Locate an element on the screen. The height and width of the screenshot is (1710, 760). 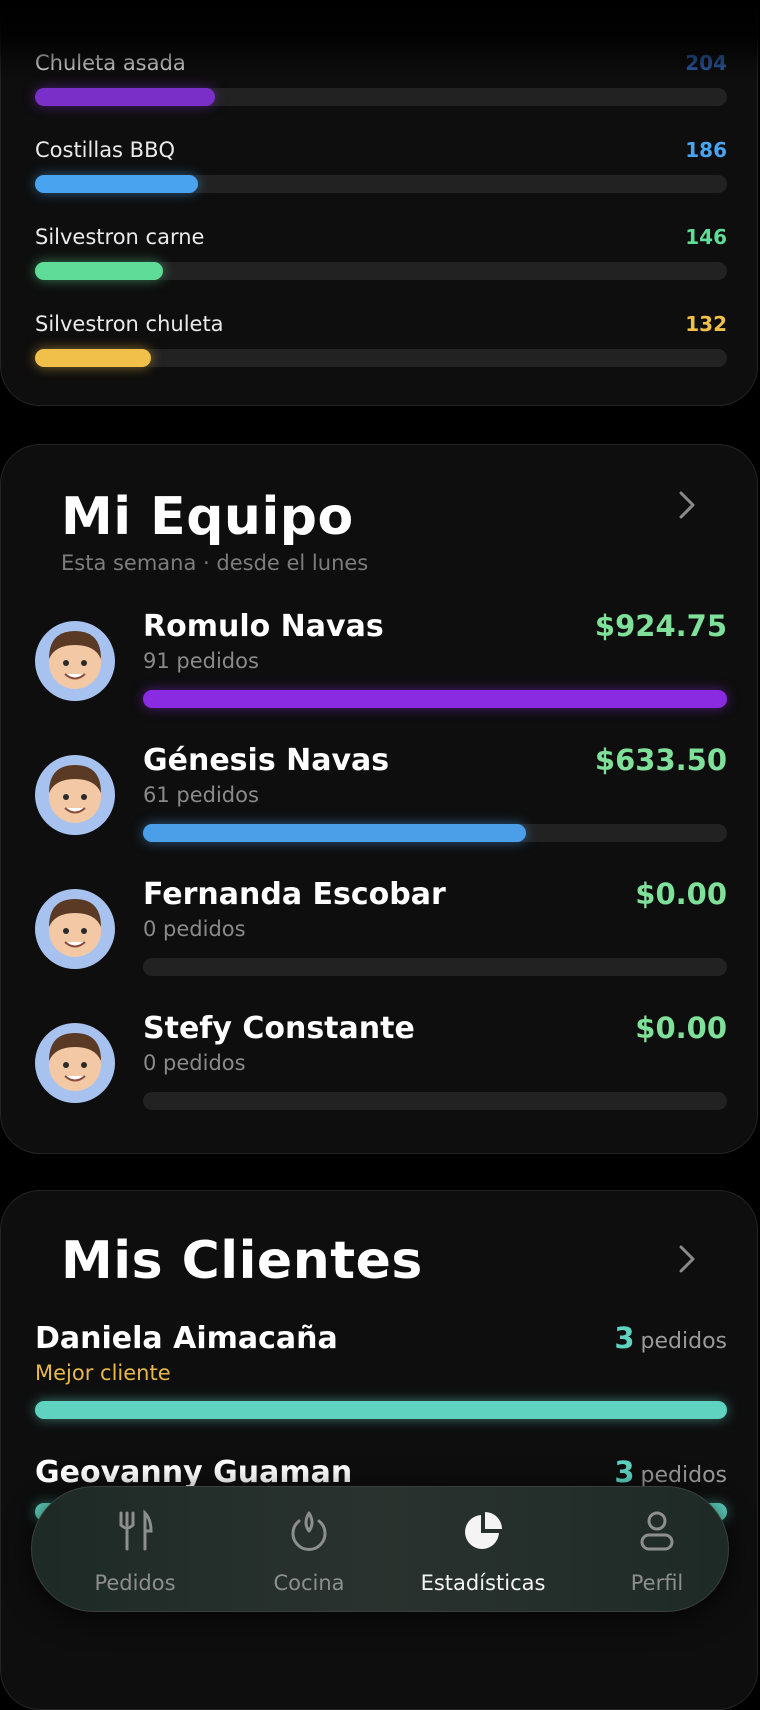
pie-chart-icon is located at coordinates (483, 1530).